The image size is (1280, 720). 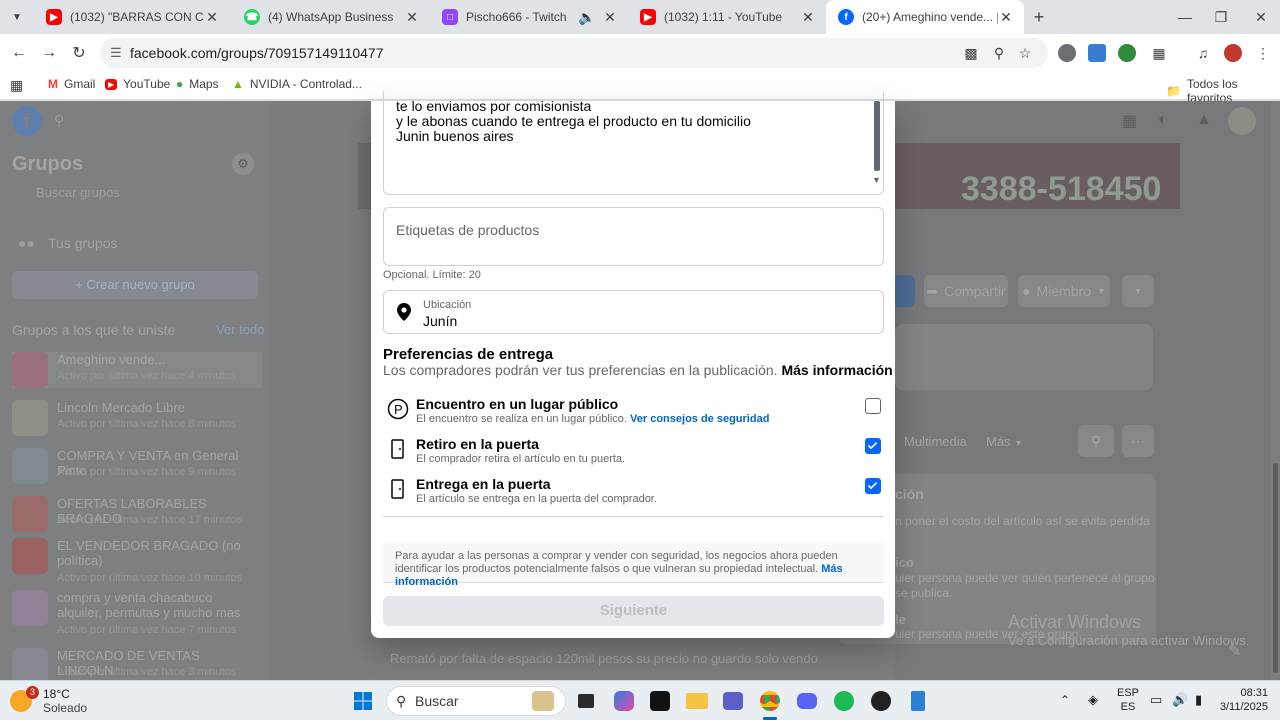 I want to click on taskbar-search: ⚲ Buscar, so click(x=476, y=701).